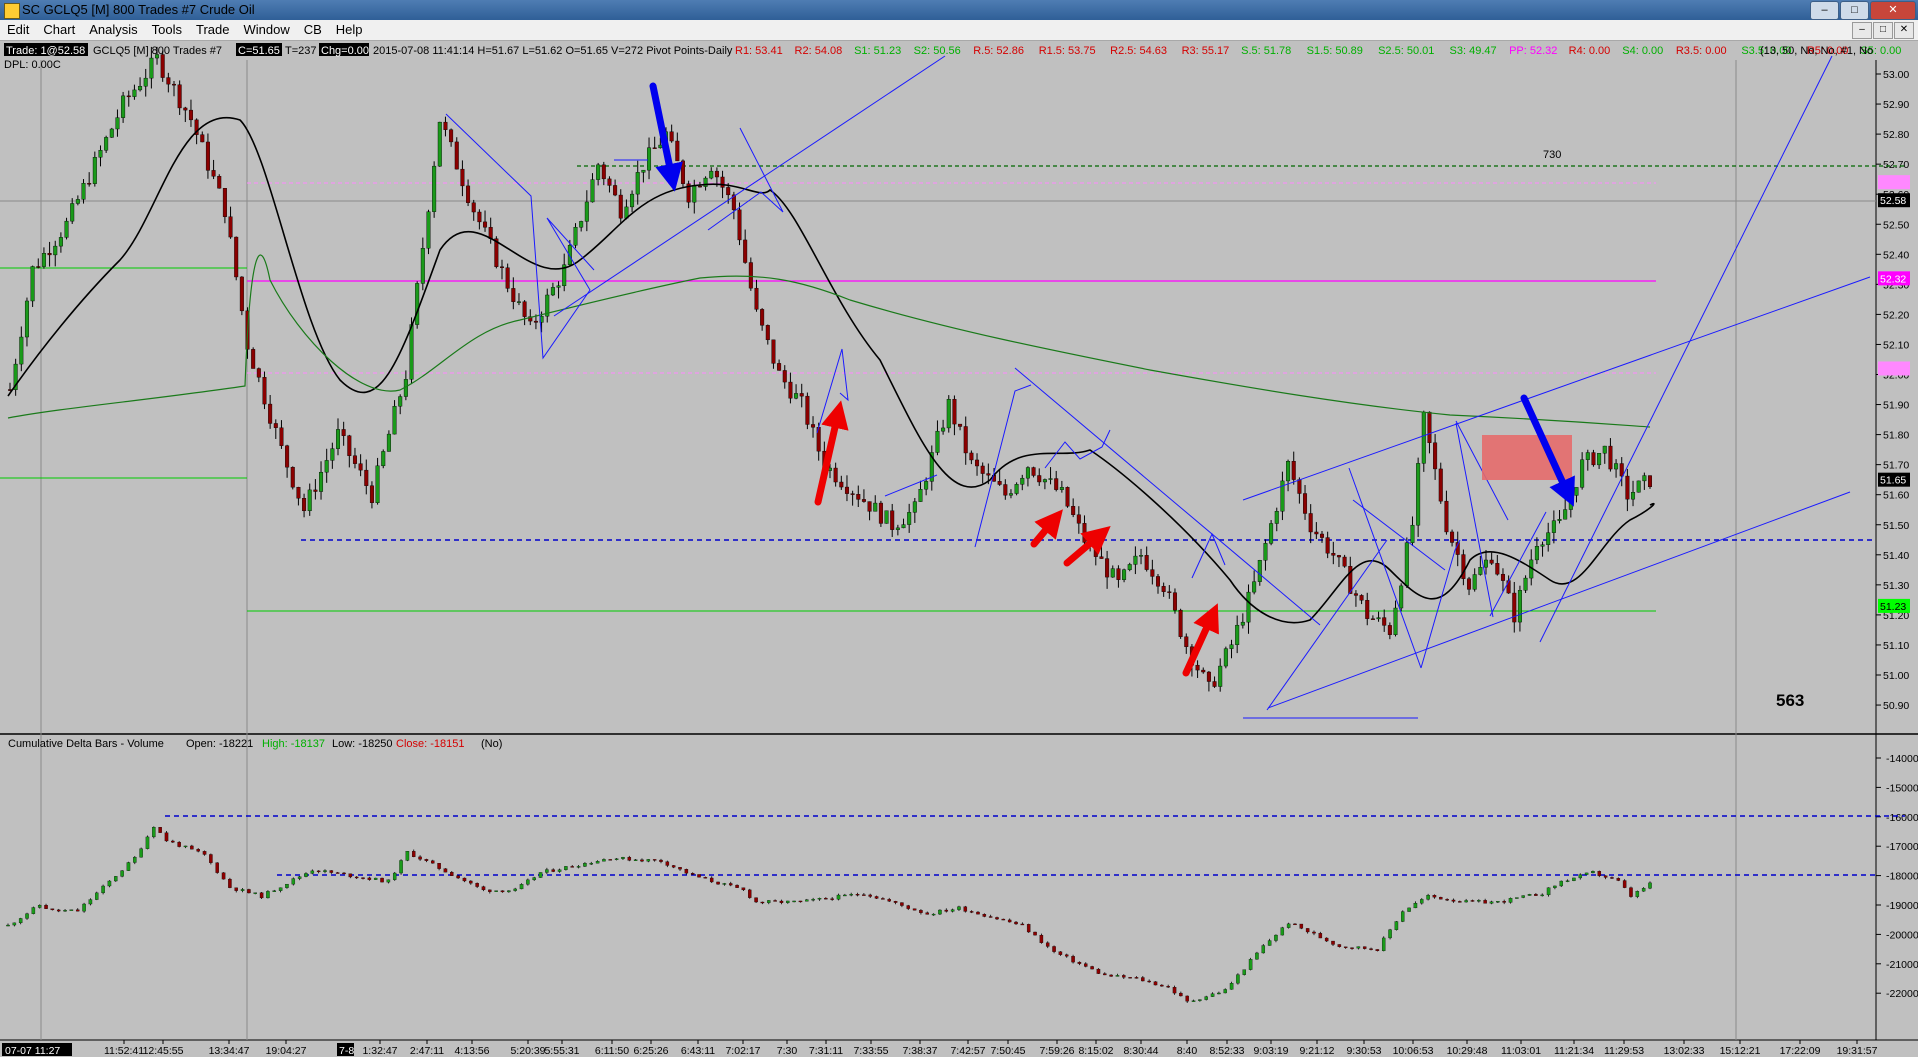 This screenshot has height=1057, width=1918. I want to click on mdi-close-button: ✕, so click(1904, 30).